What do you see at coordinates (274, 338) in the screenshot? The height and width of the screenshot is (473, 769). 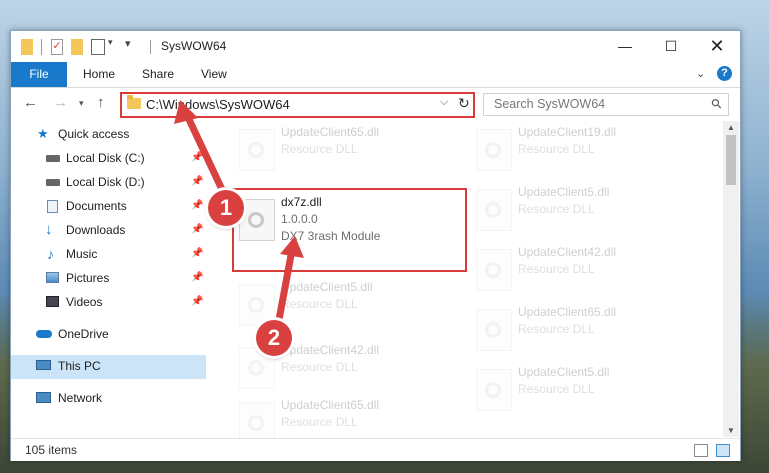 I see `step-badge-2: 2` at bounding box center [274, 338].